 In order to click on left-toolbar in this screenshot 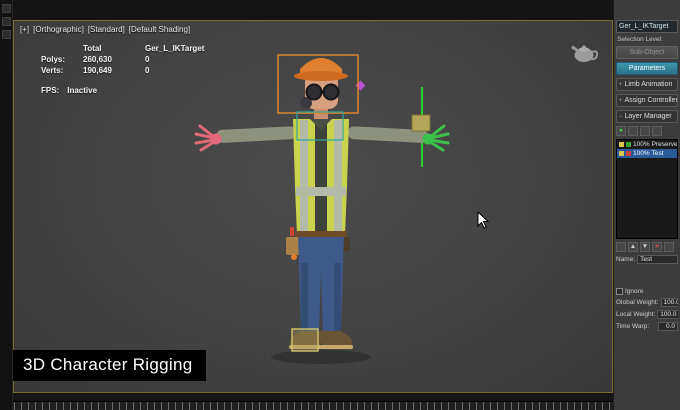, I will do `click(6, 205)`.